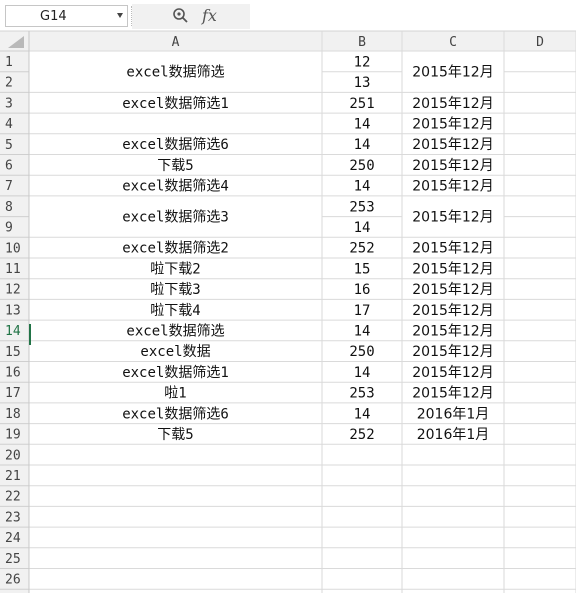 The height and width of the screenshot is (593, 576). I want to click on row-header-25: 25, so click(13, 559).